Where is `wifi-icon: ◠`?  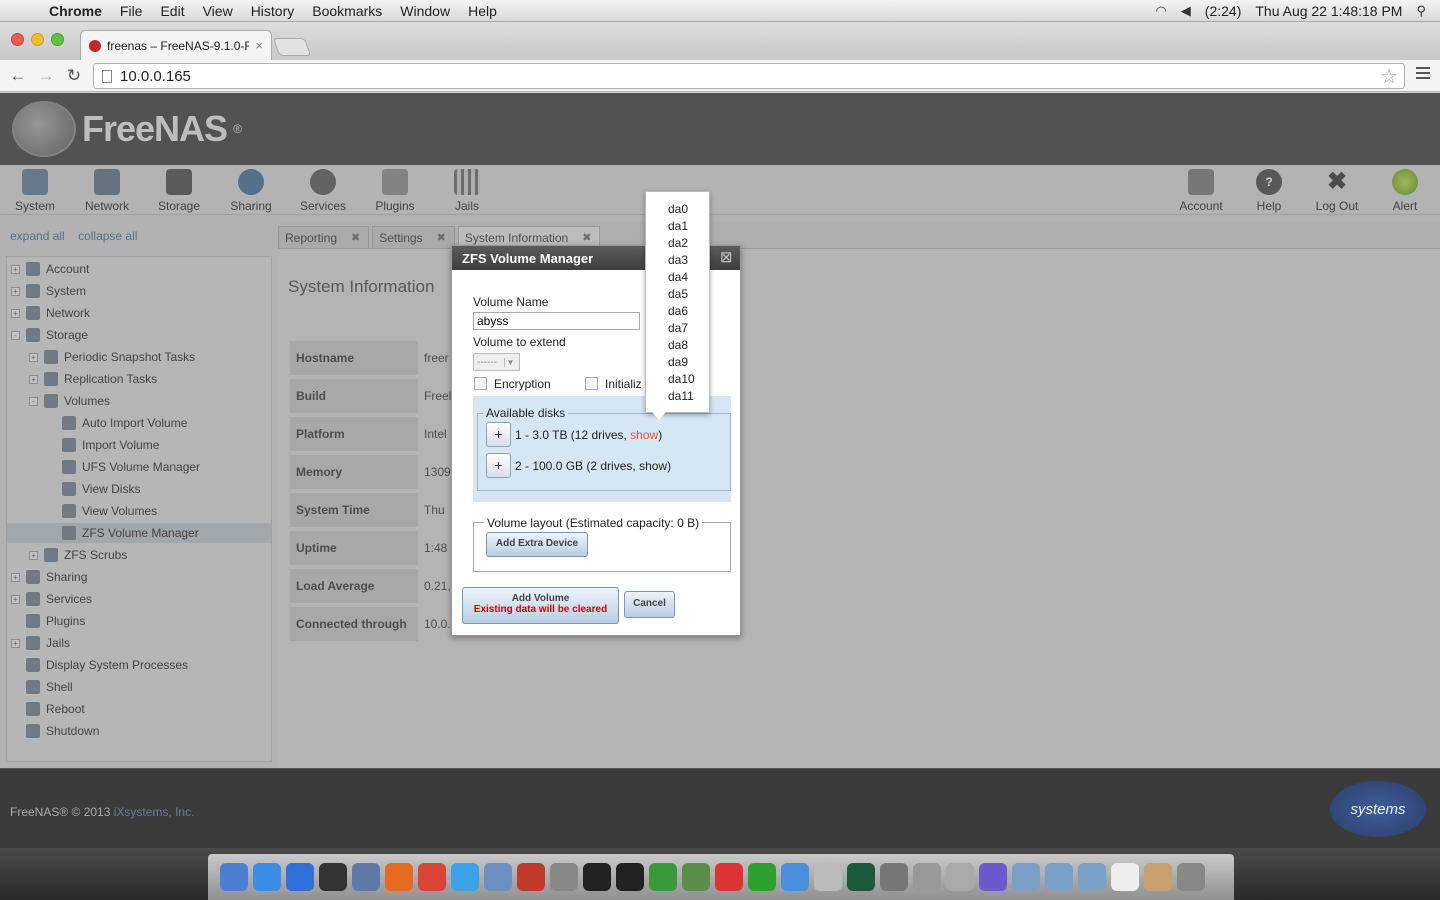 wifi-icon: ◠ is located at coordinates (1160, 11).